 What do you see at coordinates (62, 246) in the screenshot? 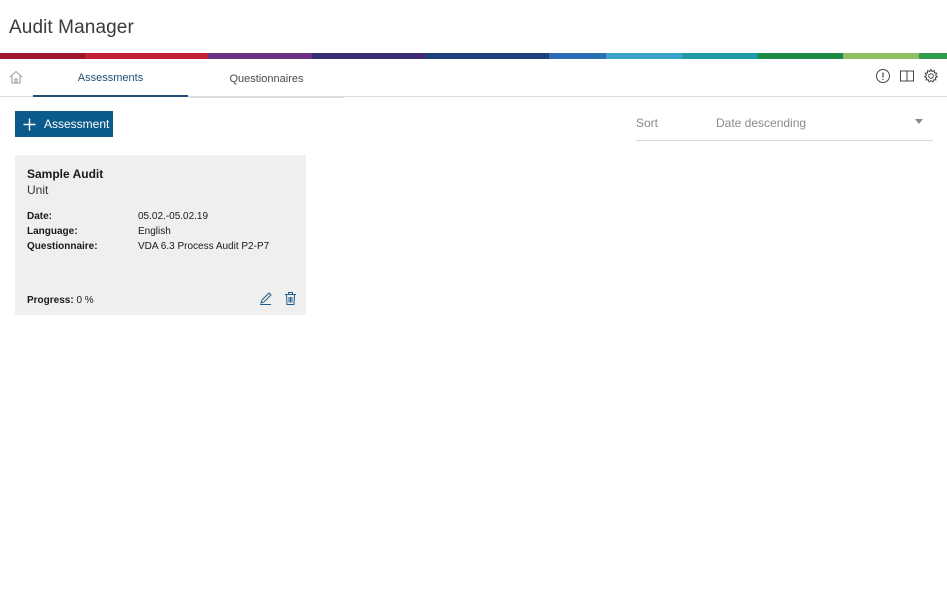
I see `questionnaire-label: Questionnaire:` at bounding box center [62, 246].